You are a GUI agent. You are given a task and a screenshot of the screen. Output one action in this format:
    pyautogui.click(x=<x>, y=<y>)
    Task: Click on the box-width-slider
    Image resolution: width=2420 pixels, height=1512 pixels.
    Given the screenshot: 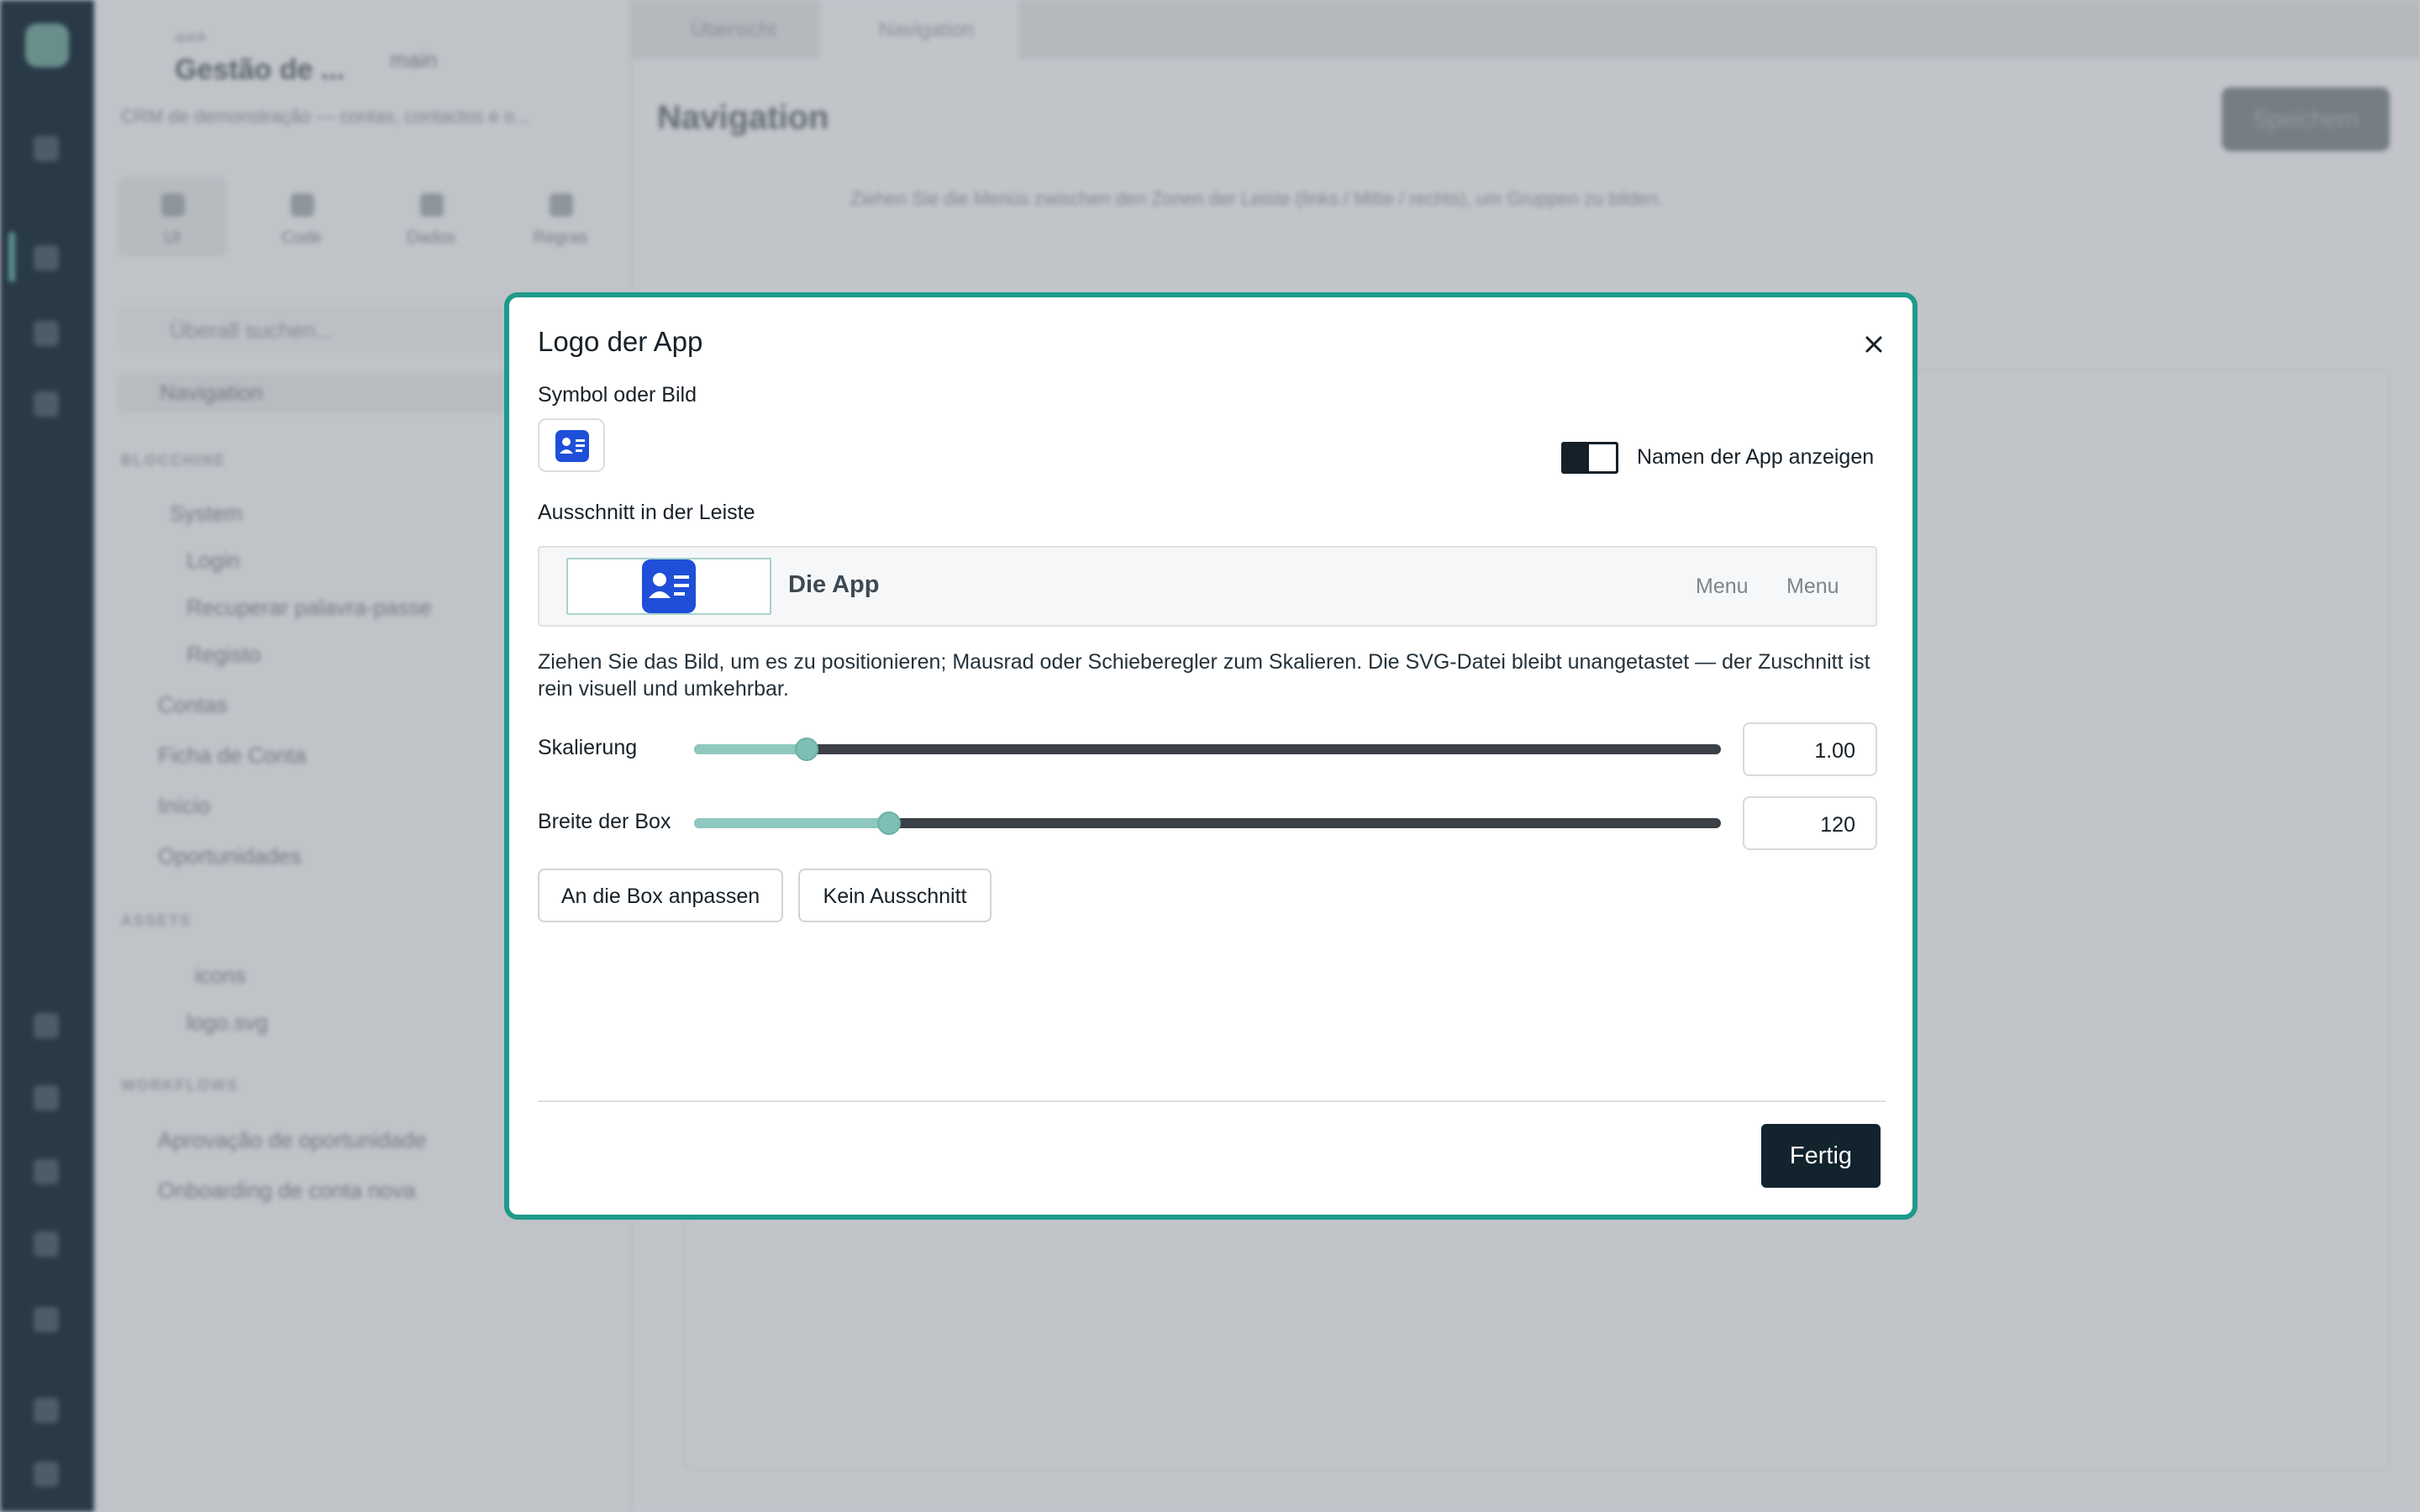 What is the action you would take?
    pyautogui.click(x=1207, y=823)
    